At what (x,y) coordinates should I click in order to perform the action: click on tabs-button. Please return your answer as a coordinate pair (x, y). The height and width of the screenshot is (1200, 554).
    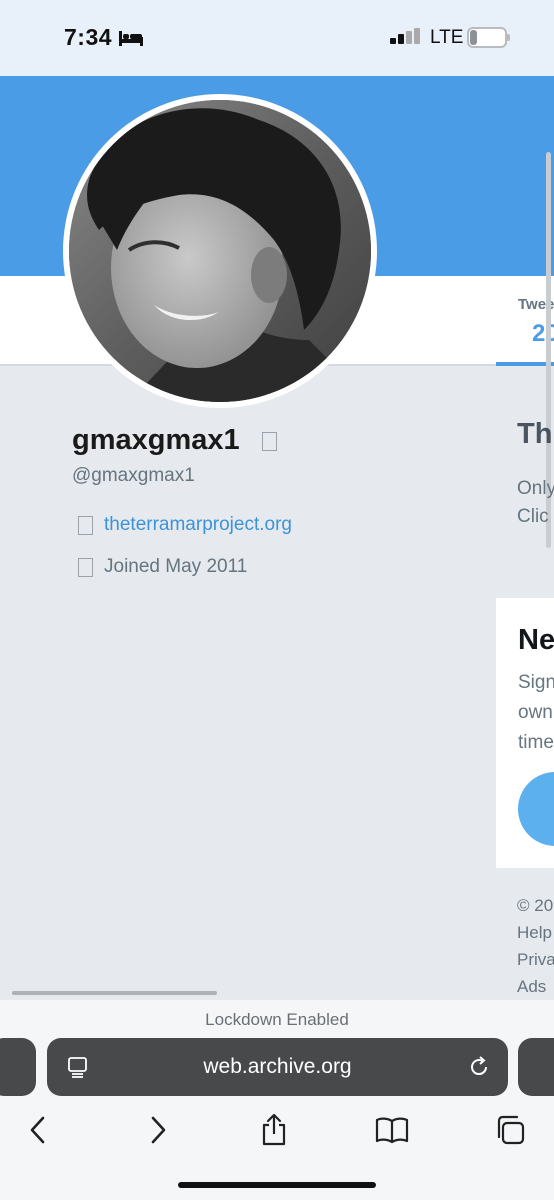
    Looking at the image, I should click on (510, 1130).